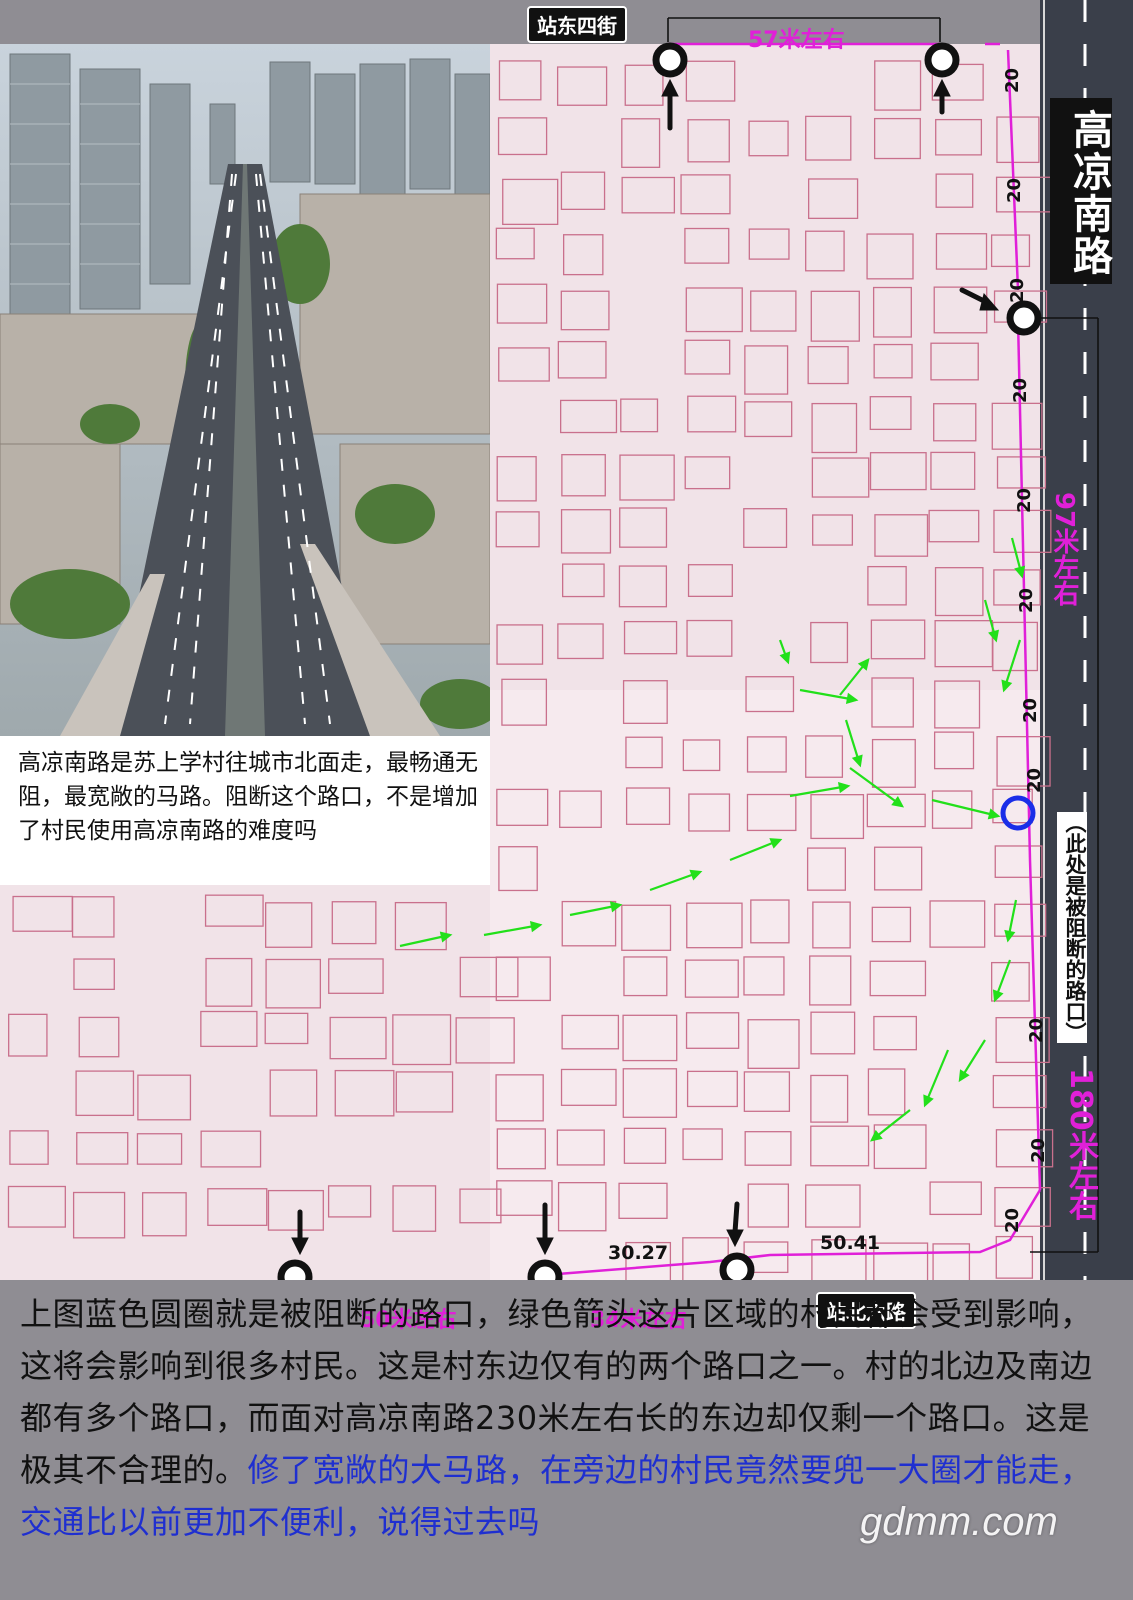  I want to click on measurement-b: 50.41, so click(850, 1243).